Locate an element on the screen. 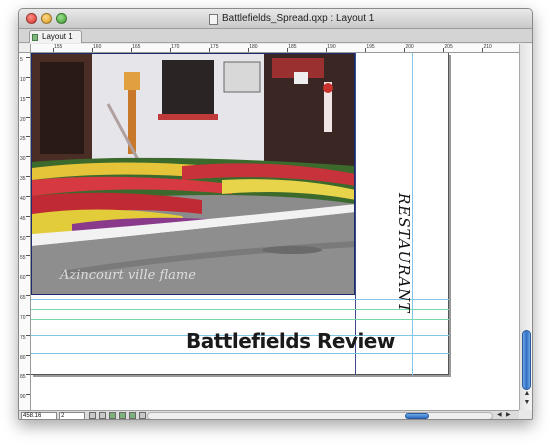 The width and height of the screenshot is (550, 447). tab-layout-1: Layout 1 is located at coordinates (55, 36).